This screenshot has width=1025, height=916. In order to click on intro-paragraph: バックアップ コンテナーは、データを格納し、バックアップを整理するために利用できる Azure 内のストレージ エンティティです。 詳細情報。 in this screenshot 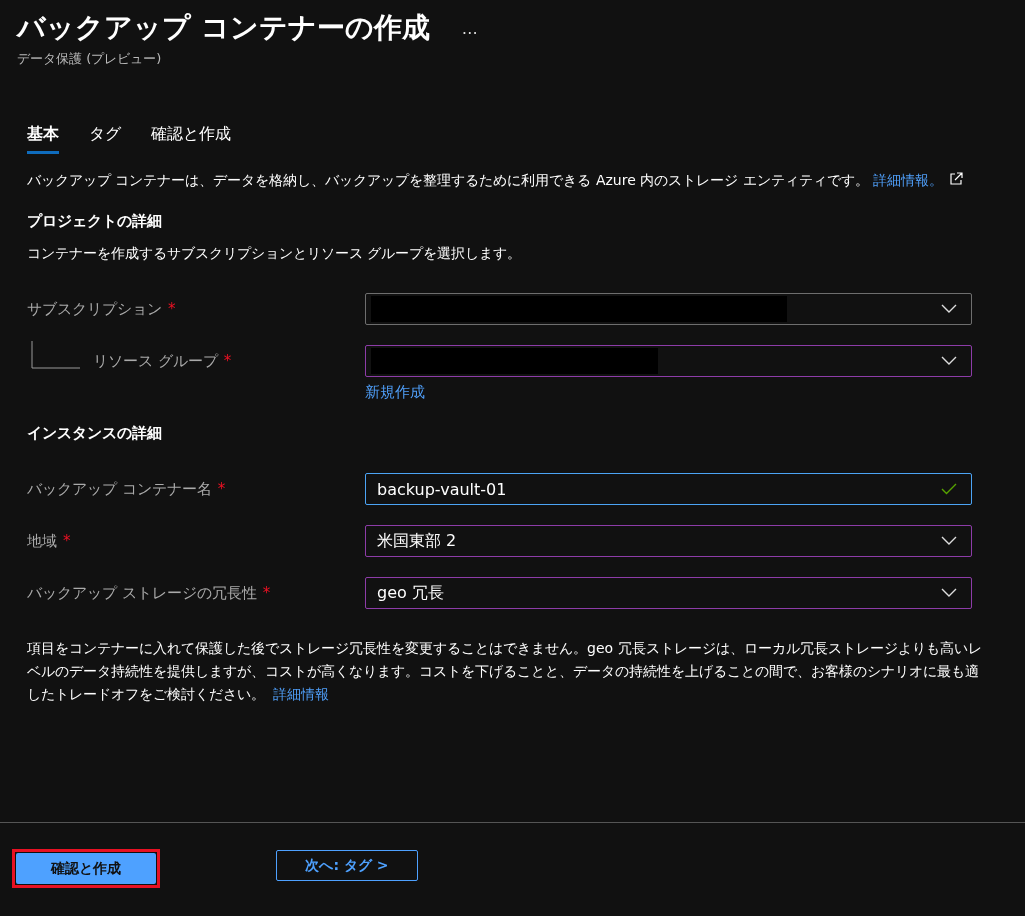, I will do `click(512, 180)`.